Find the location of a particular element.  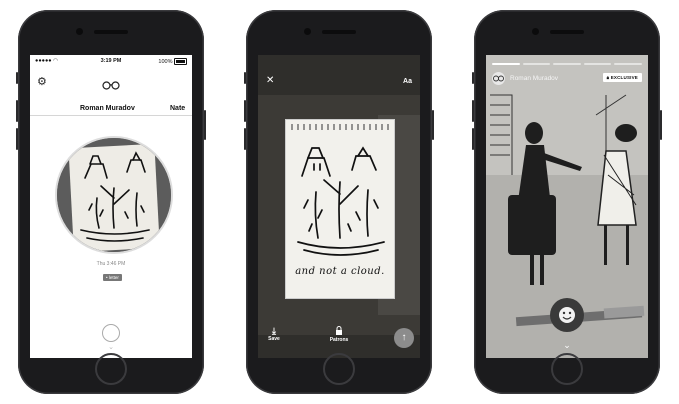

sketch-thumbnail is located at coordinates (114, 195).